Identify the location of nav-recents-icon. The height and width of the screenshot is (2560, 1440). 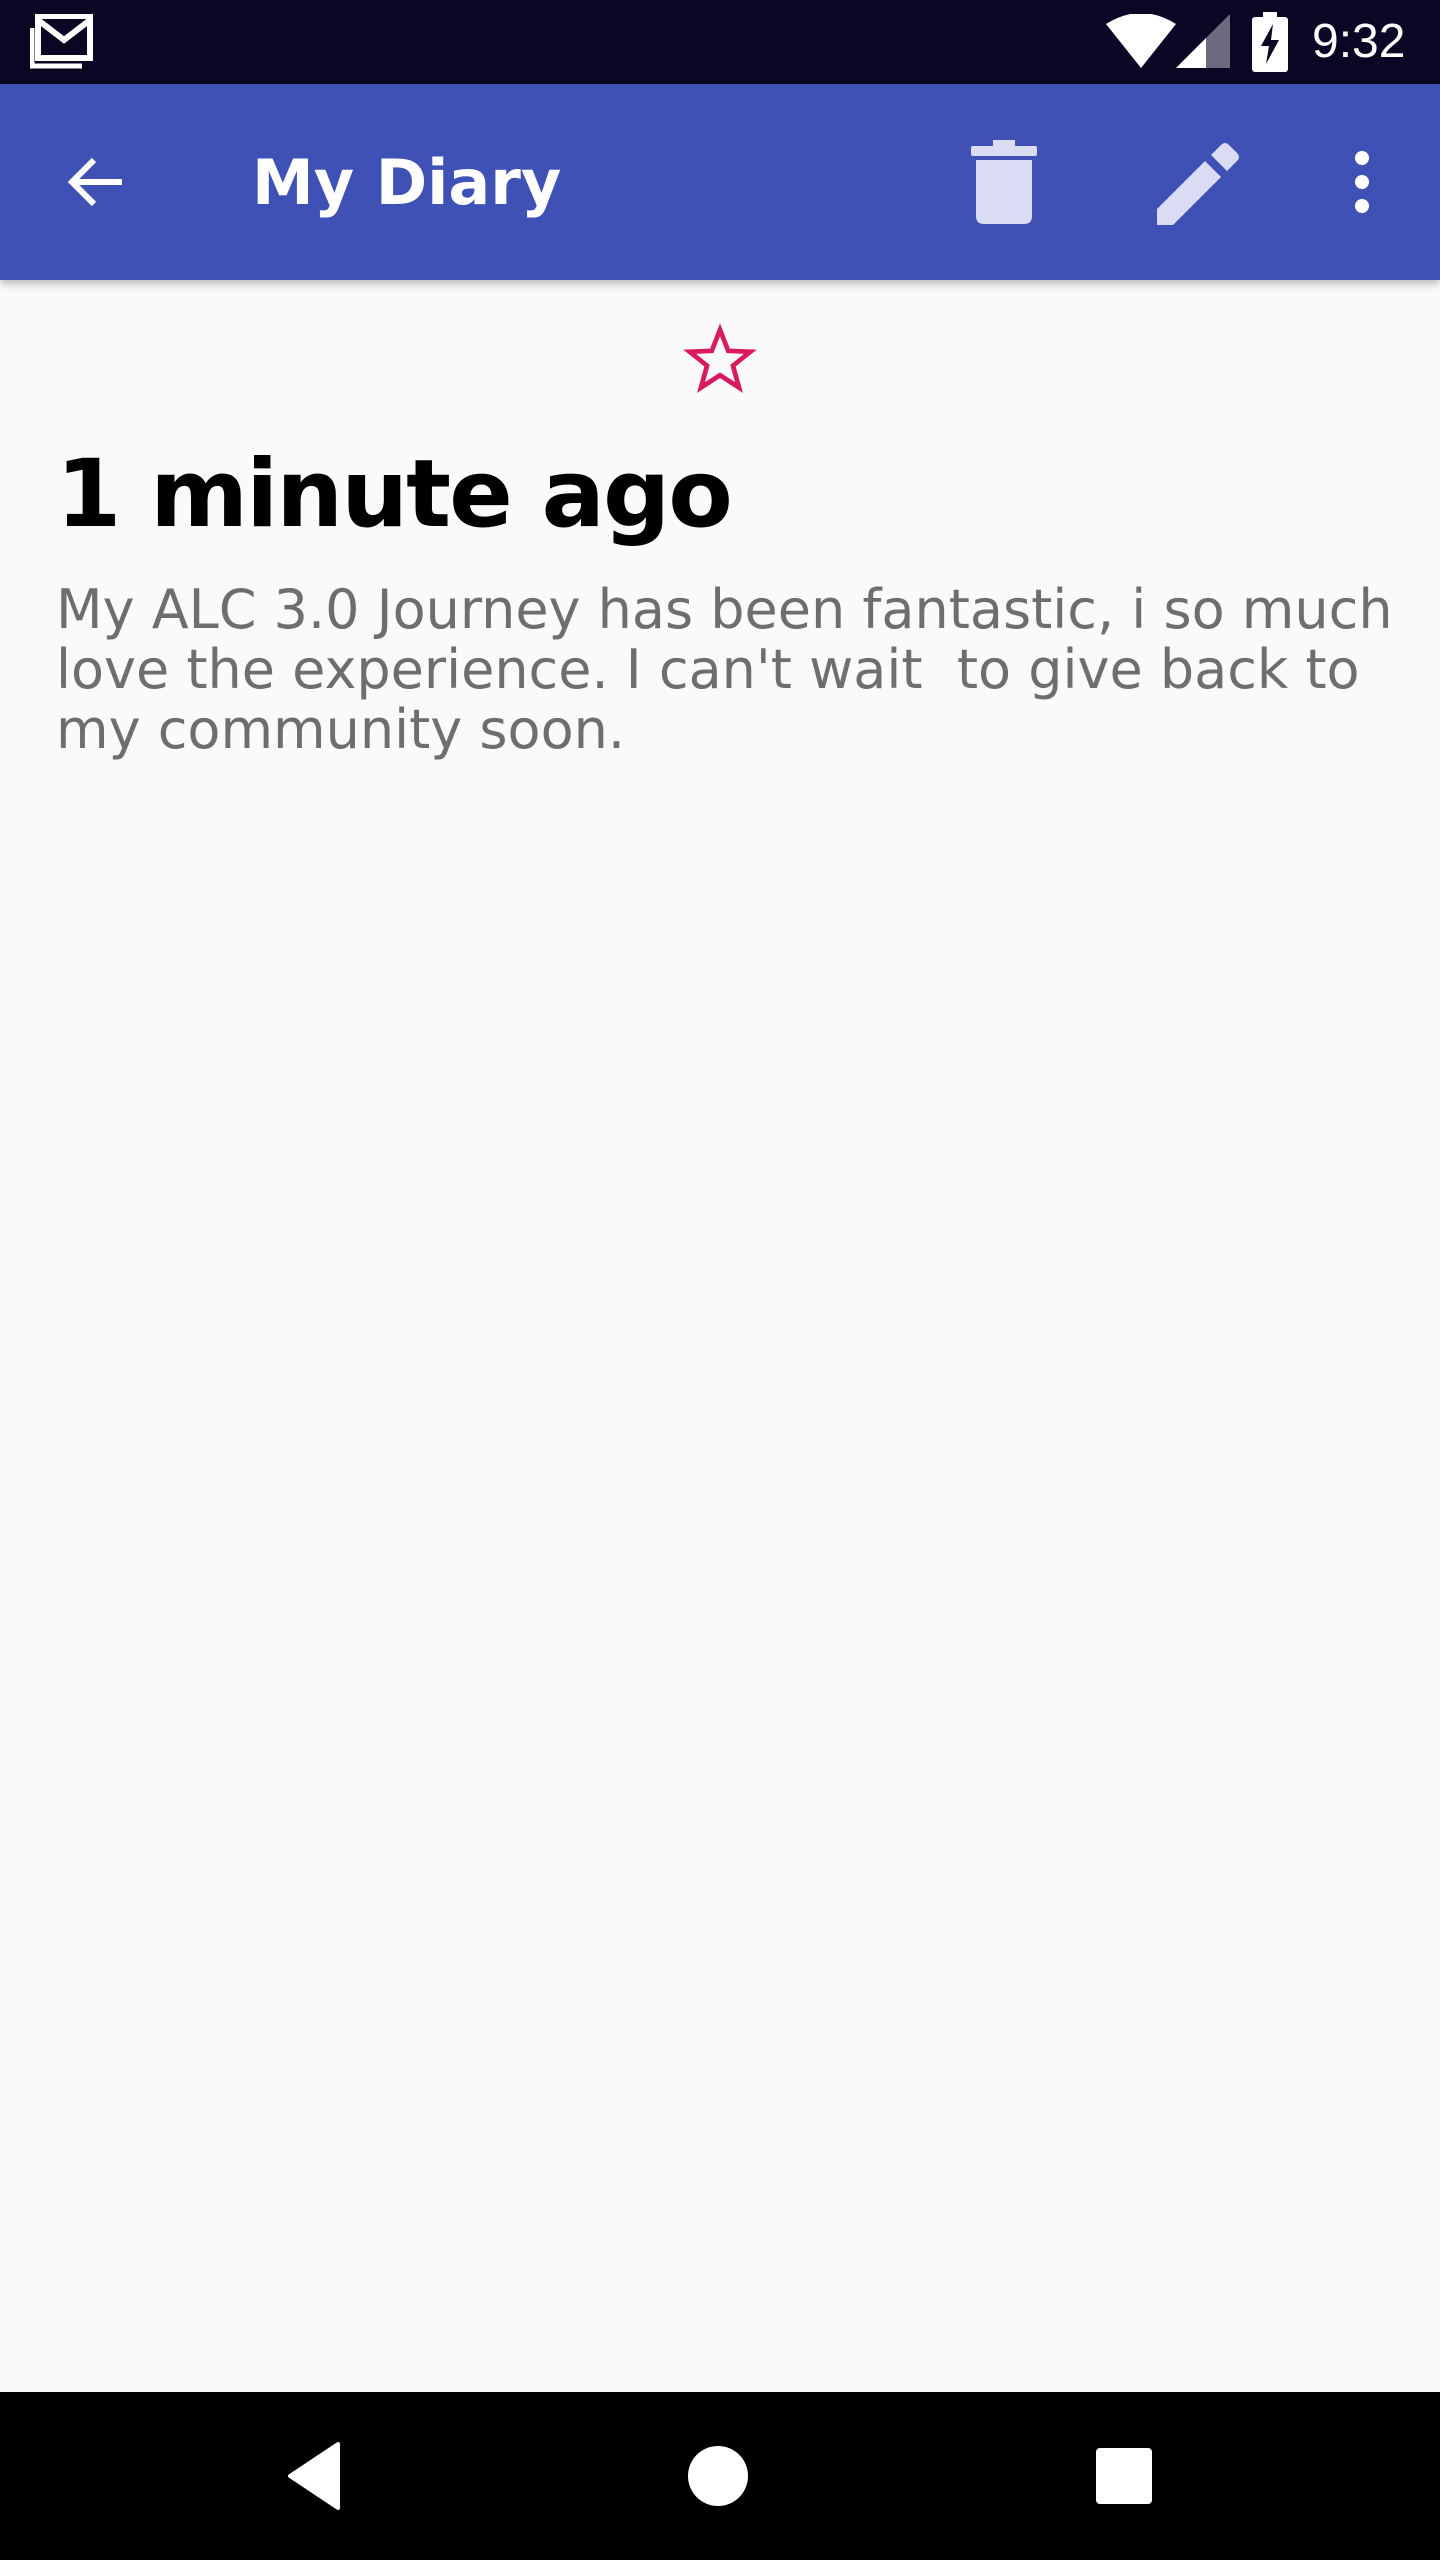
(1124, 2476).